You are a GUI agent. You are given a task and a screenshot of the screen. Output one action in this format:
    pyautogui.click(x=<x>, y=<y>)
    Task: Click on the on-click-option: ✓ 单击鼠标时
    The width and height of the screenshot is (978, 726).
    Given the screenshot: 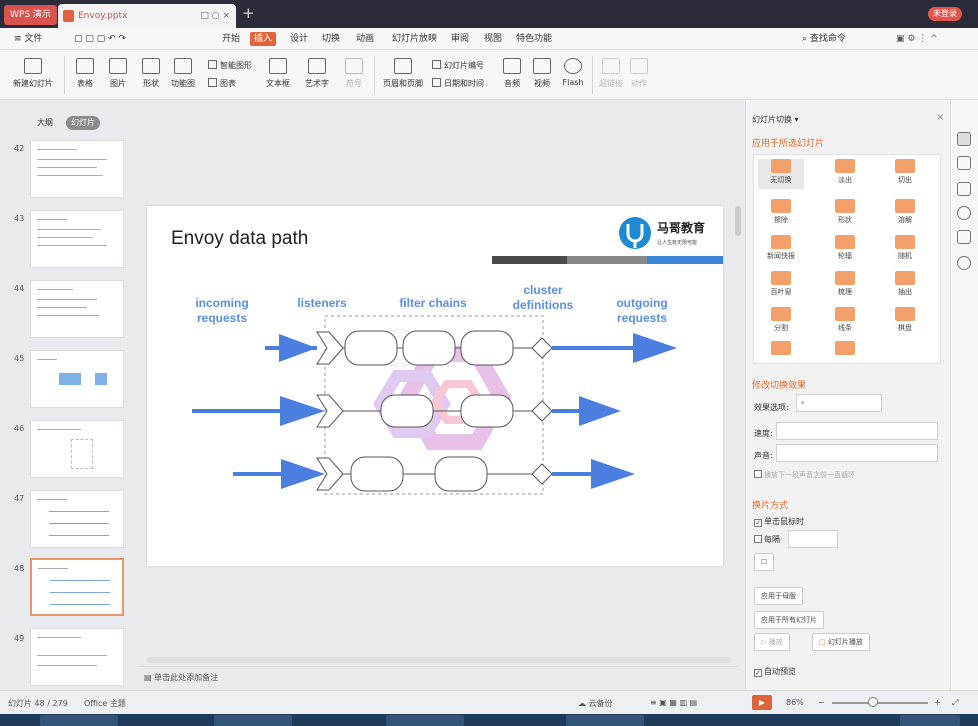 What is the action you would take?
    pyautogui.click(x=779, y=521)
    